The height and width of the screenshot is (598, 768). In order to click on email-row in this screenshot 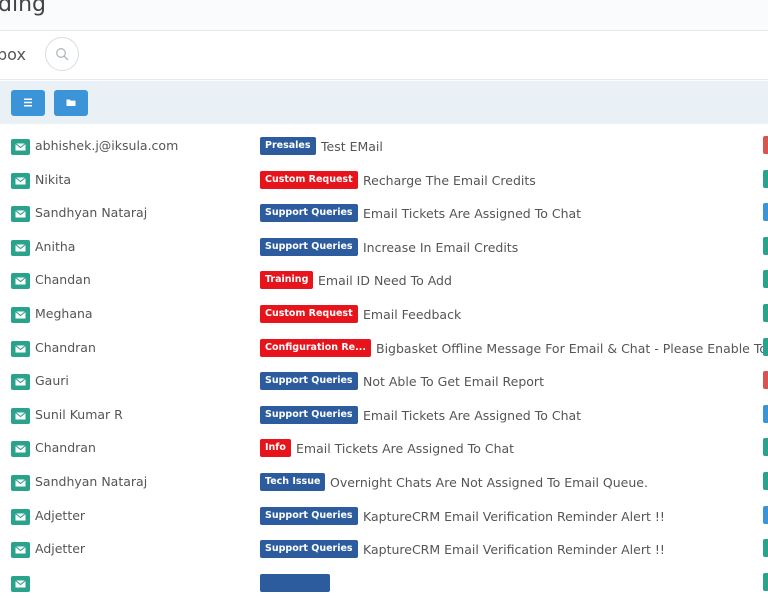, I will do `click(384, 581)`.